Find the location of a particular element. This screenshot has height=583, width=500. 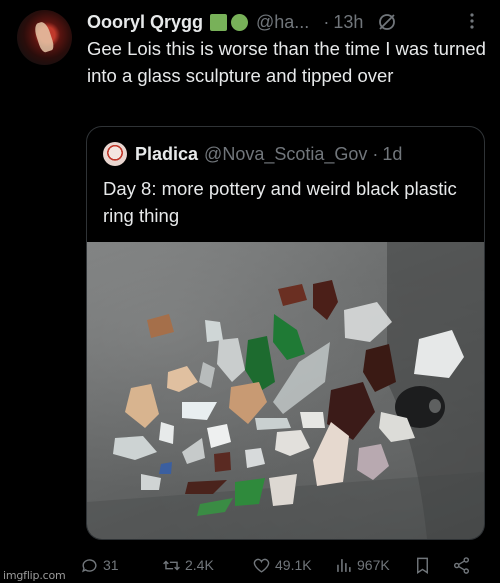

like-icon is located at coordinates (261, 565).